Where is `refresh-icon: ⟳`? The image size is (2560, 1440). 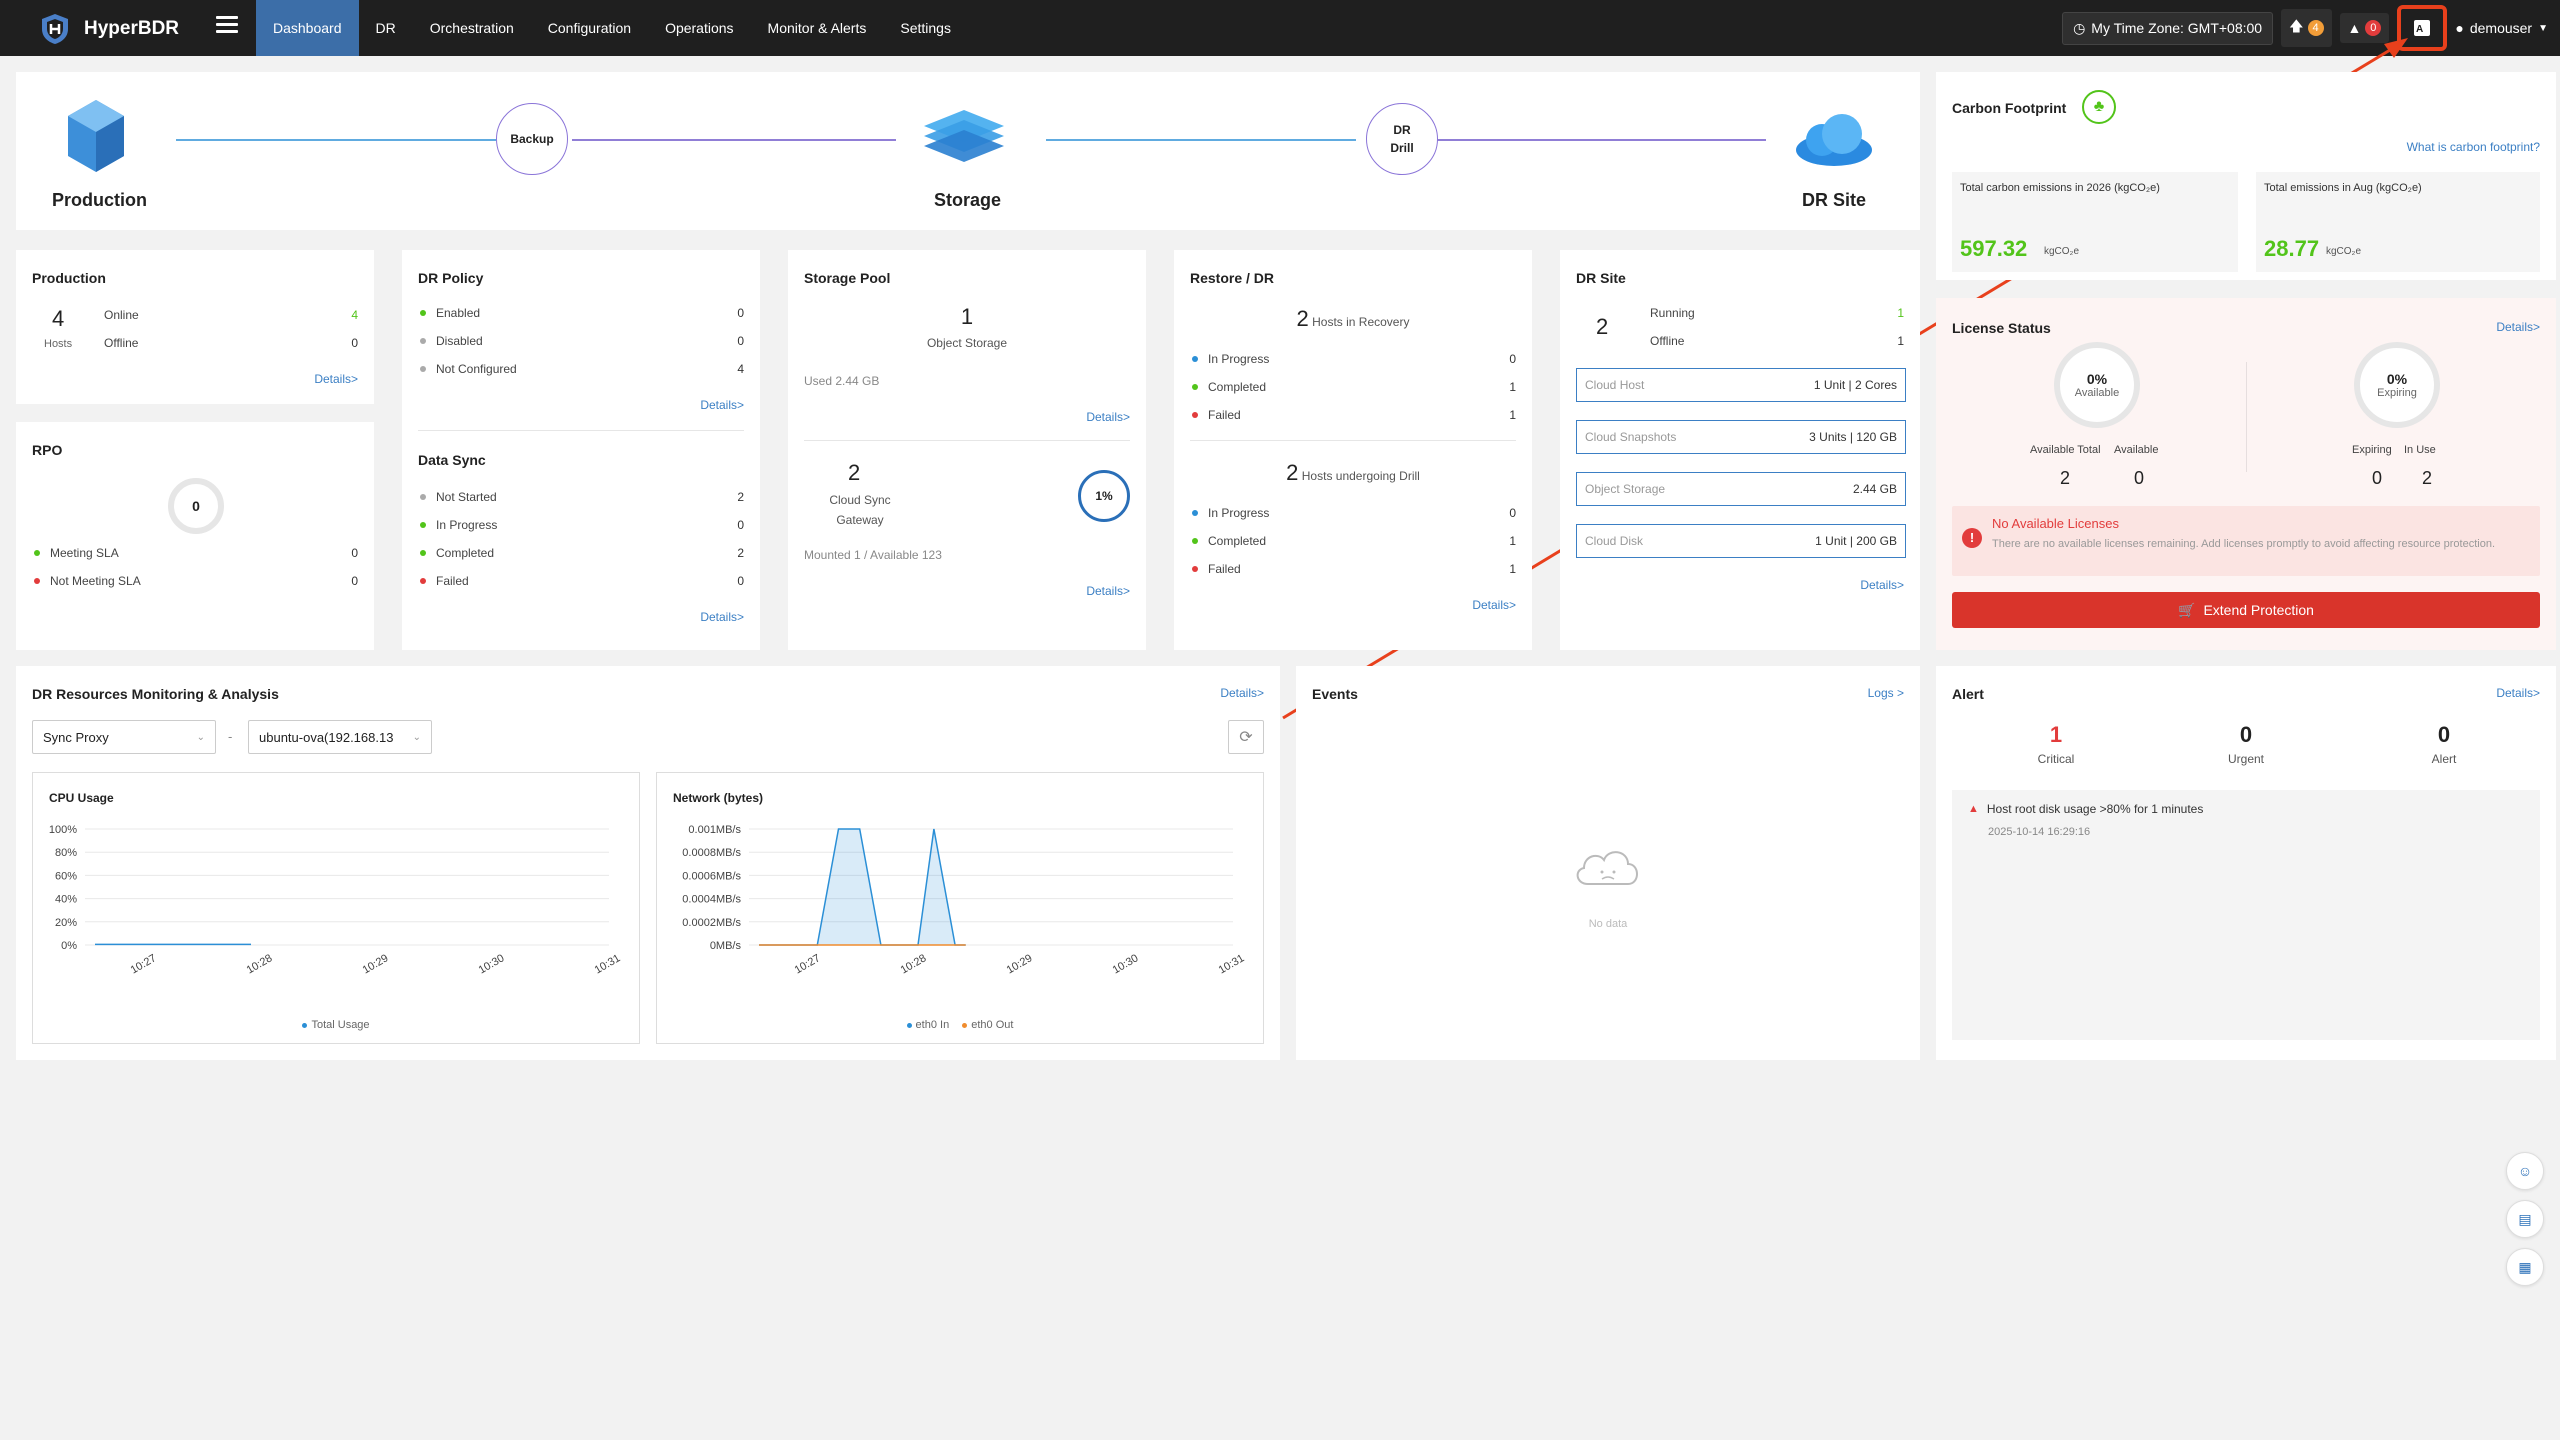
refresh-icon: ⟳ is located at coordinates (1246, 737).